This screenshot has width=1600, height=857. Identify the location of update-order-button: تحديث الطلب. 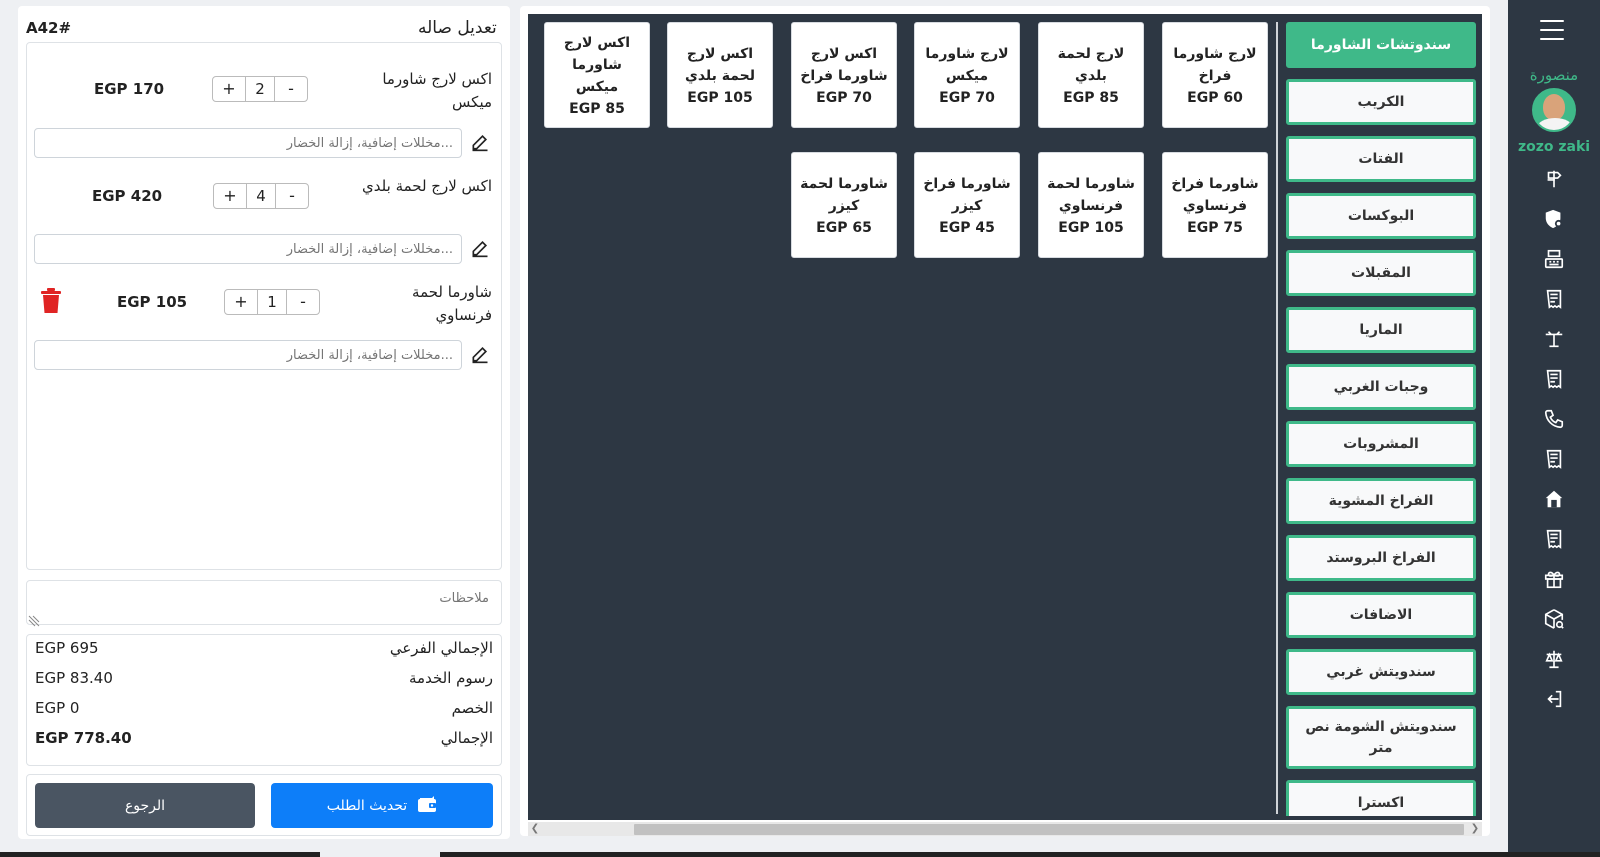
(382, 805).